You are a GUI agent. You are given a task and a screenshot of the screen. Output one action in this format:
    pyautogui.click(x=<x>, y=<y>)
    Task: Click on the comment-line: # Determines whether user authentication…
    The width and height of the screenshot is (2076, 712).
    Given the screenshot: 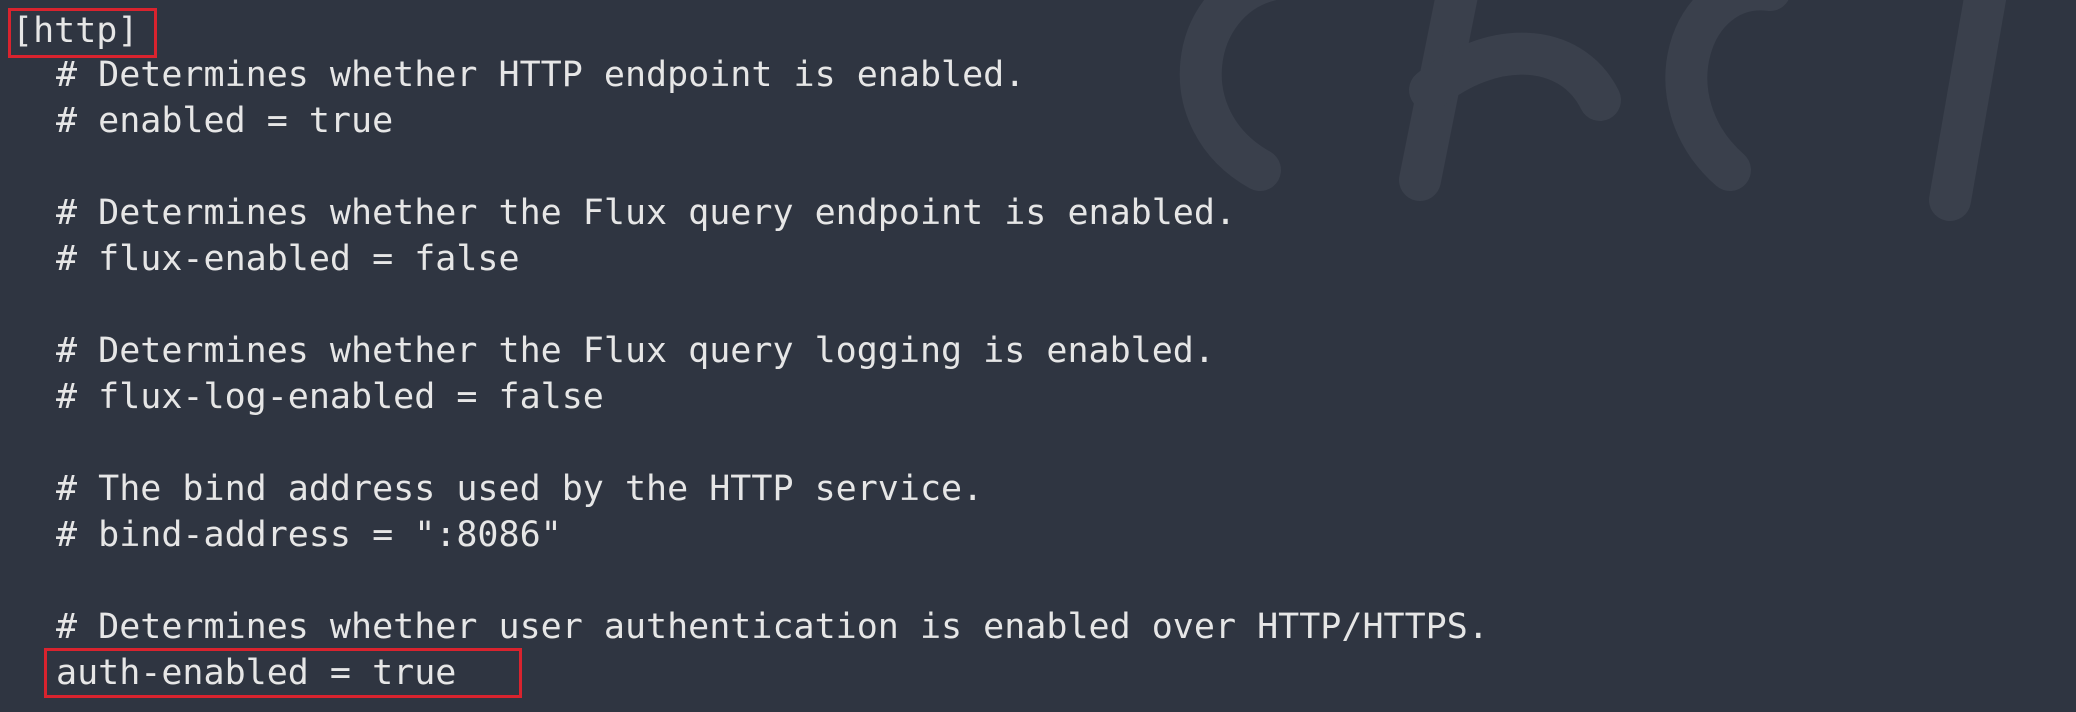 What is the action you would take?
    pyautogui.click(x=772, y=627)
    